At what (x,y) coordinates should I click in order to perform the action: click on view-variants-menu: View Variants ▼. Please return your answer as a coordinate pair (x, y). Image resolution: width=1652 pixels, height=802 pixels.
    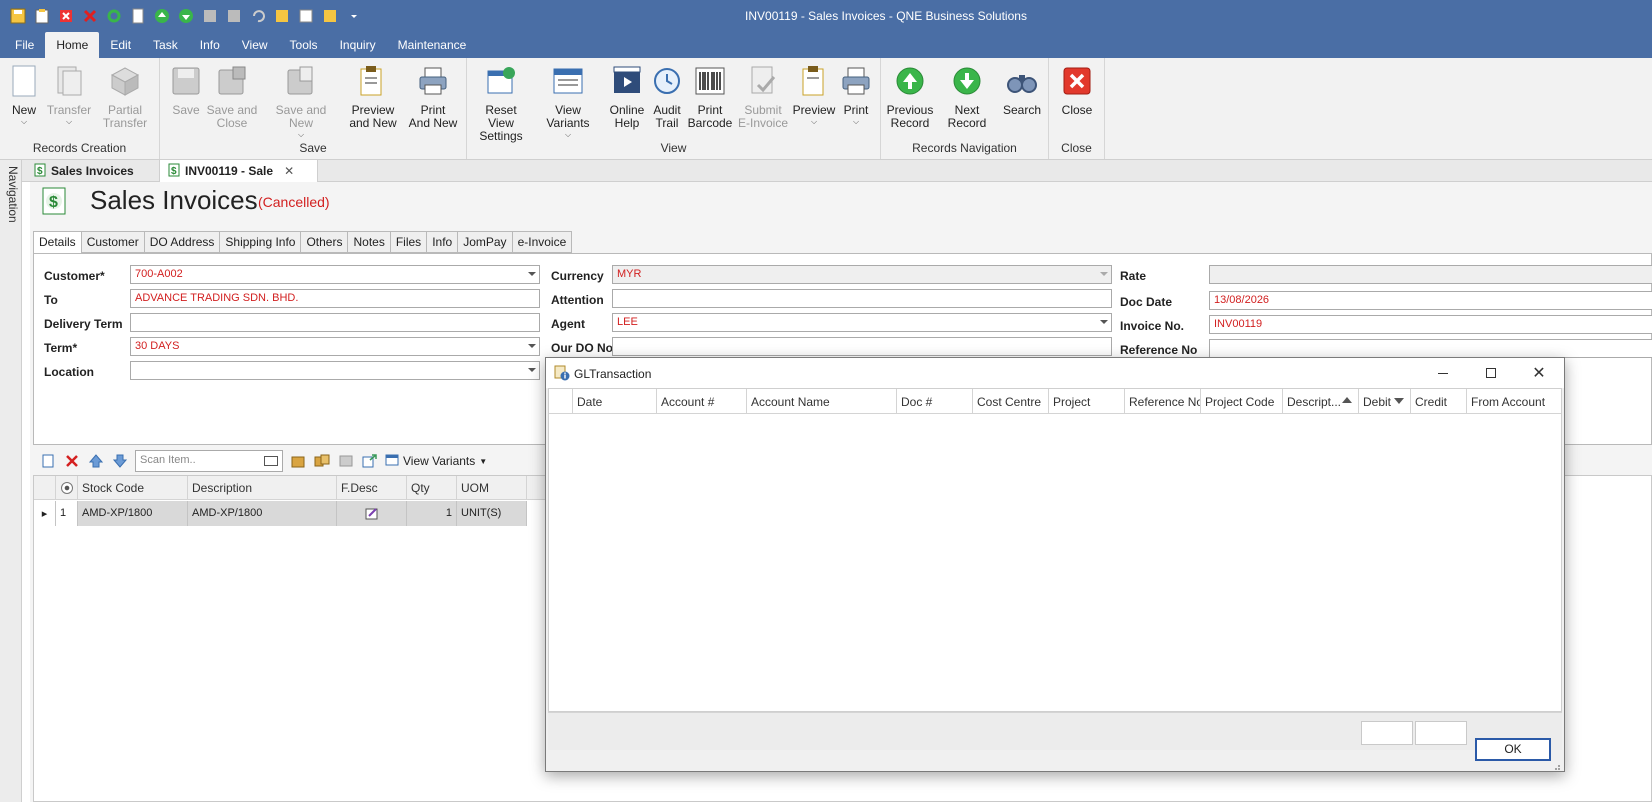
    Looking at the image, I should click on (436, 461).